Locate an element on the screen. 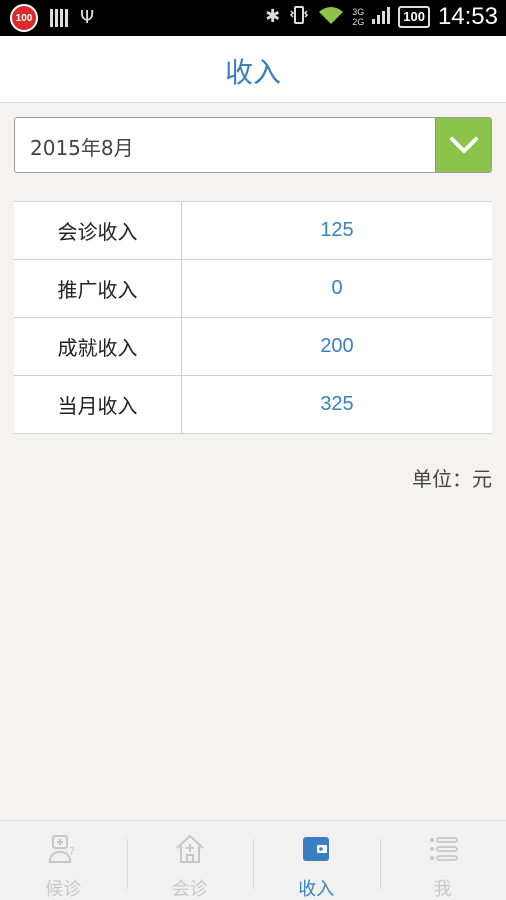 Image resolution: width=506 pixels, height=900 pixels. tab-label: 收入 is located at coordinates (316, 889).